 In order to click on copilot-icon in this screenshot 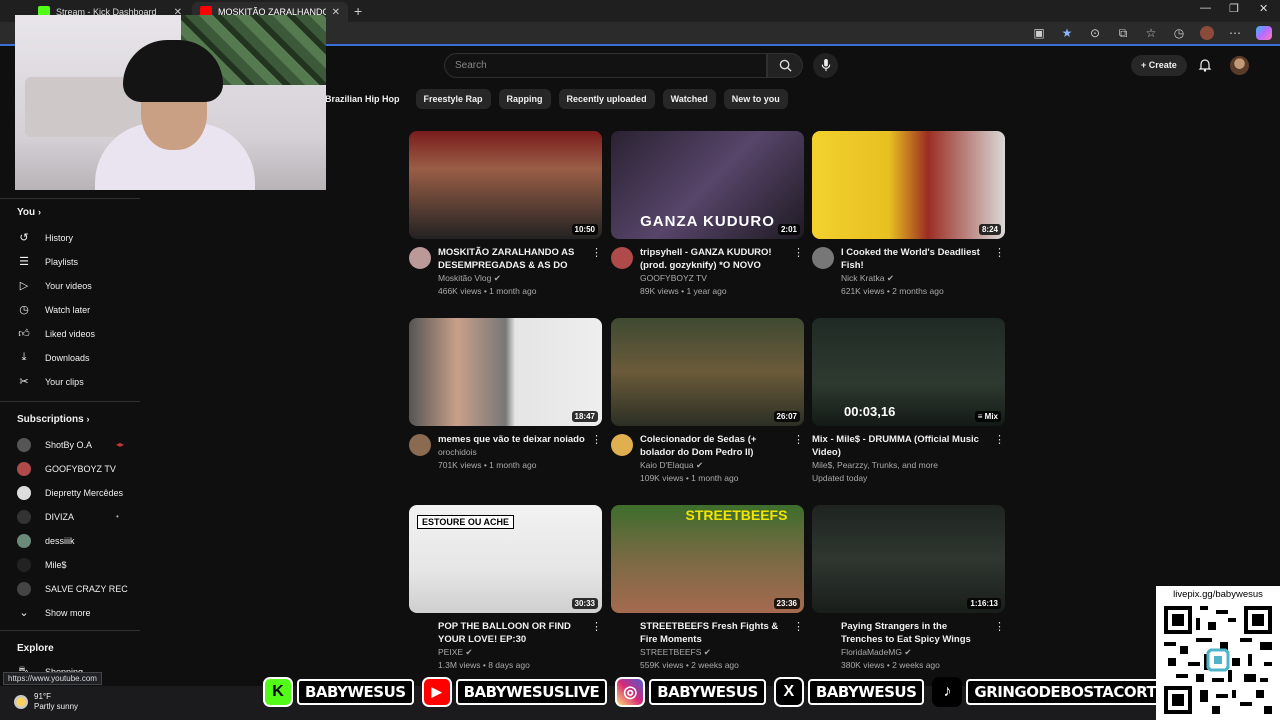, I will do `click(1264, 33)`.